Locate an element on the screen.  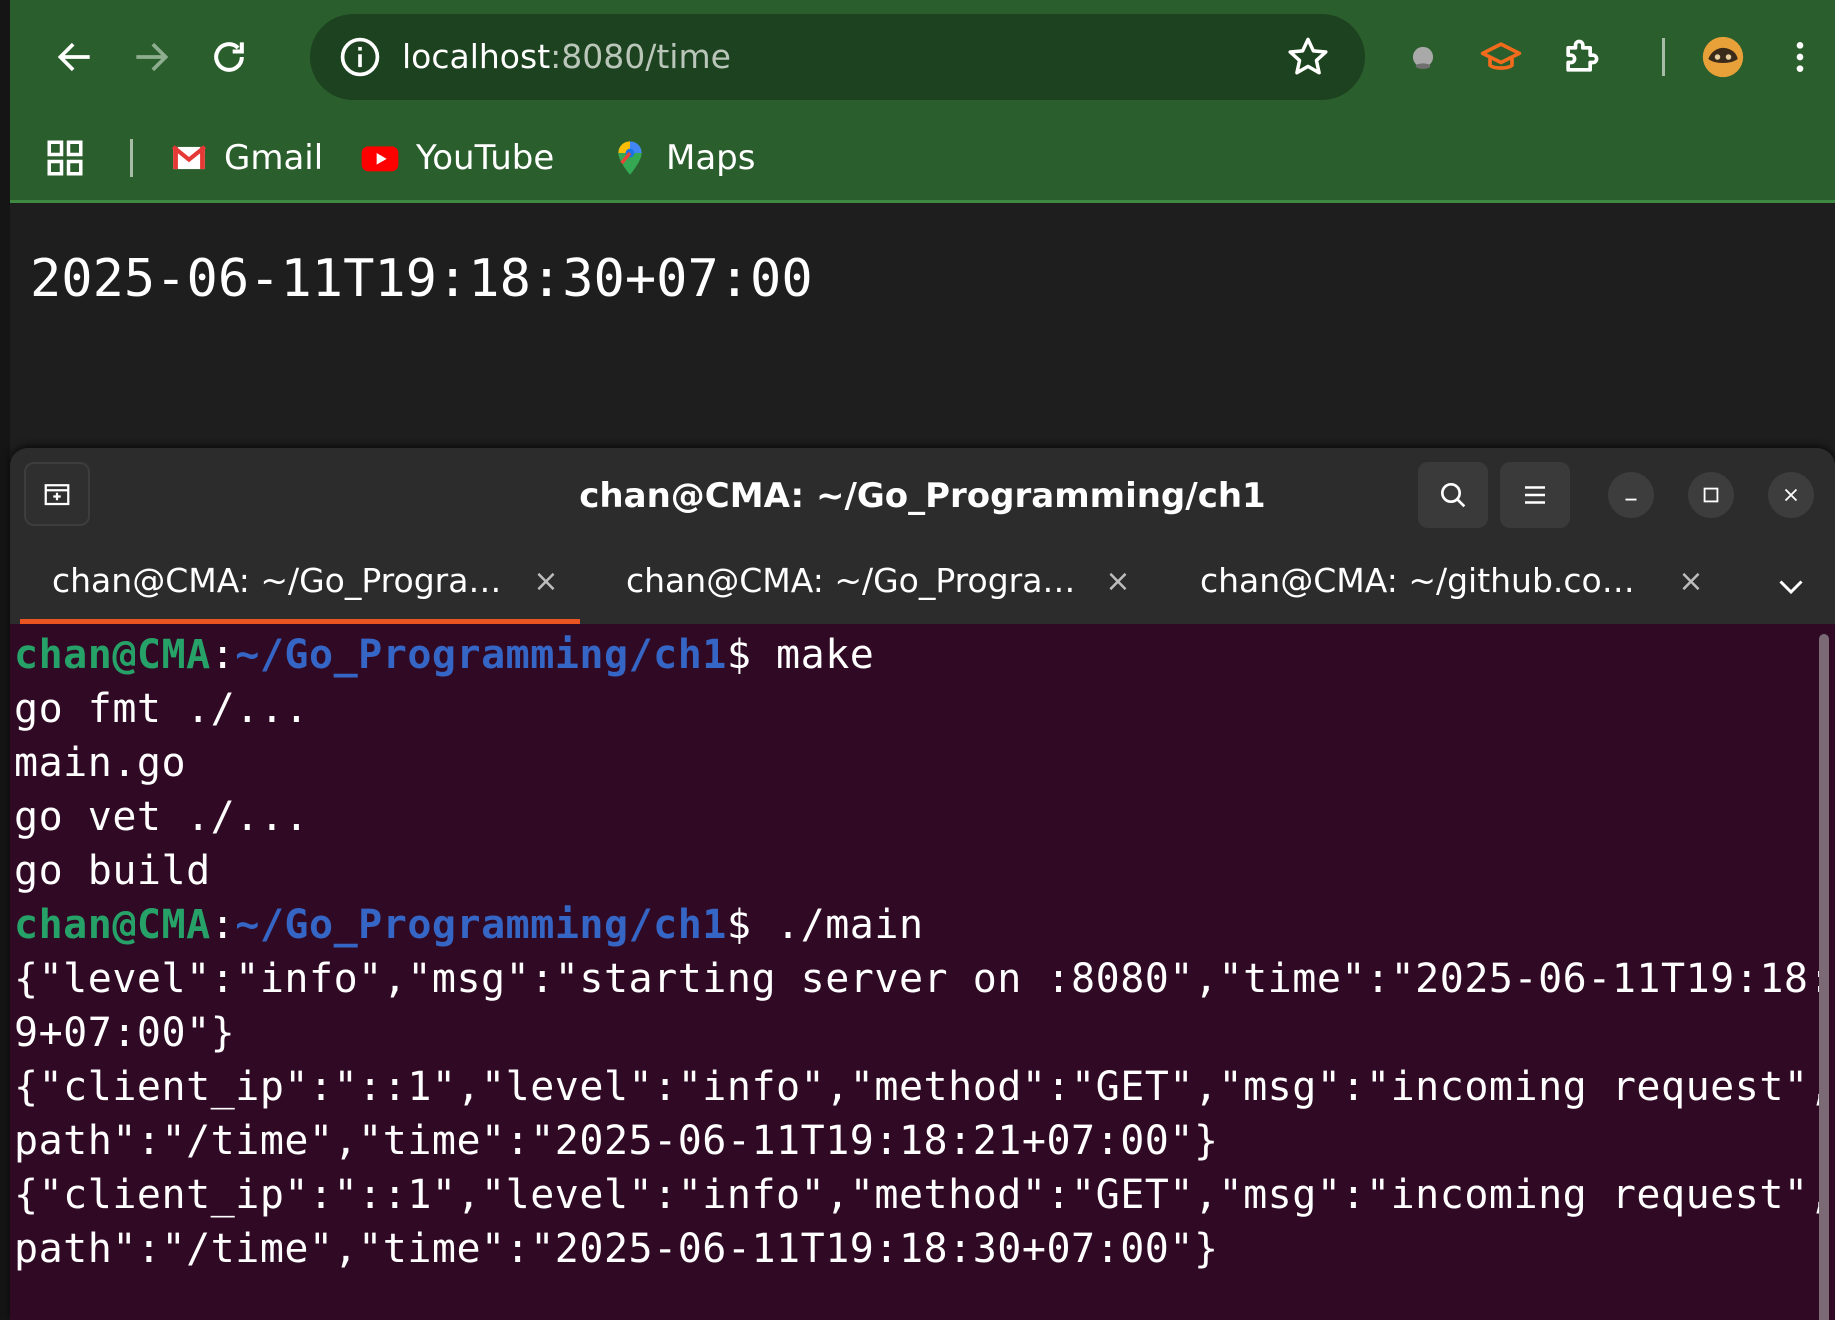
kebab-menu-icon is located at coordinates (1800, 57).